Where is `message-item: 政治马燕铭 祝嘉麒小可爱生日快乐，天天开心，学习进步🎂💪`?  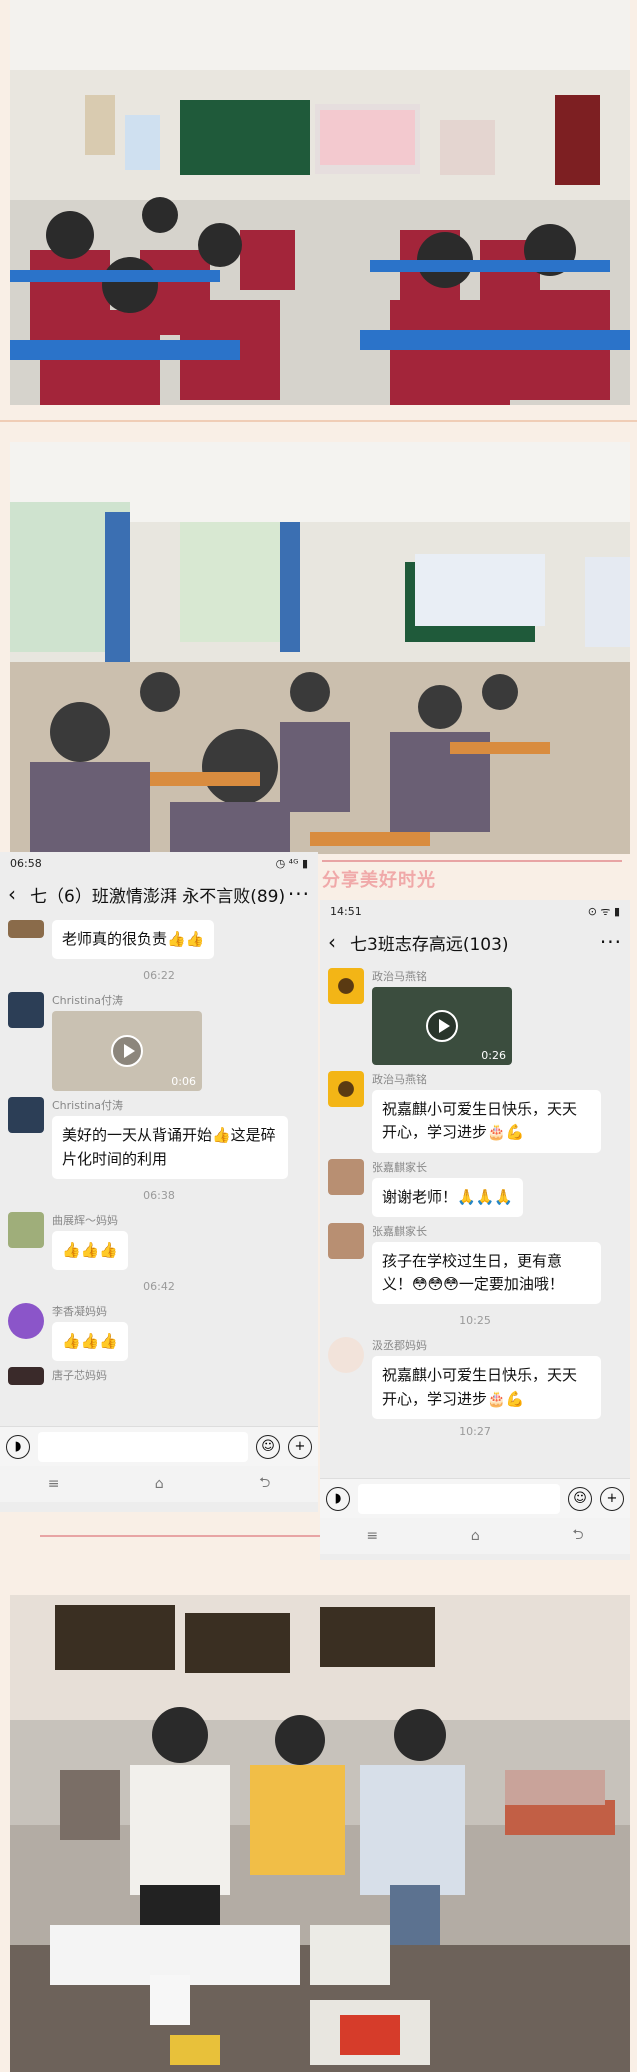
message-item: 政治马燕铭 祝嘉麒小可爱生日快乐，天天开心，学习进步🎂💪 is located at coordinates (475, 1112).